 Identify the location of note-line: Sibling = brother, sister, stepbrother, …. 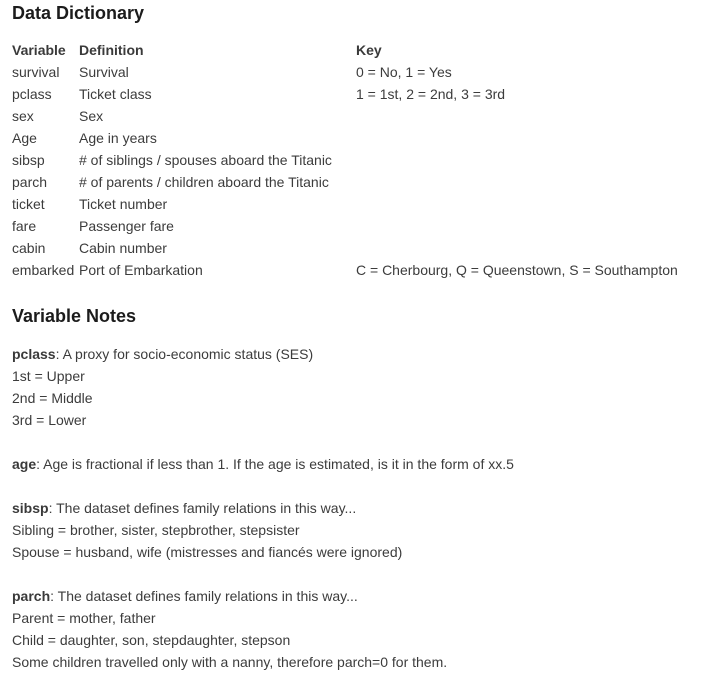
(156, 530).